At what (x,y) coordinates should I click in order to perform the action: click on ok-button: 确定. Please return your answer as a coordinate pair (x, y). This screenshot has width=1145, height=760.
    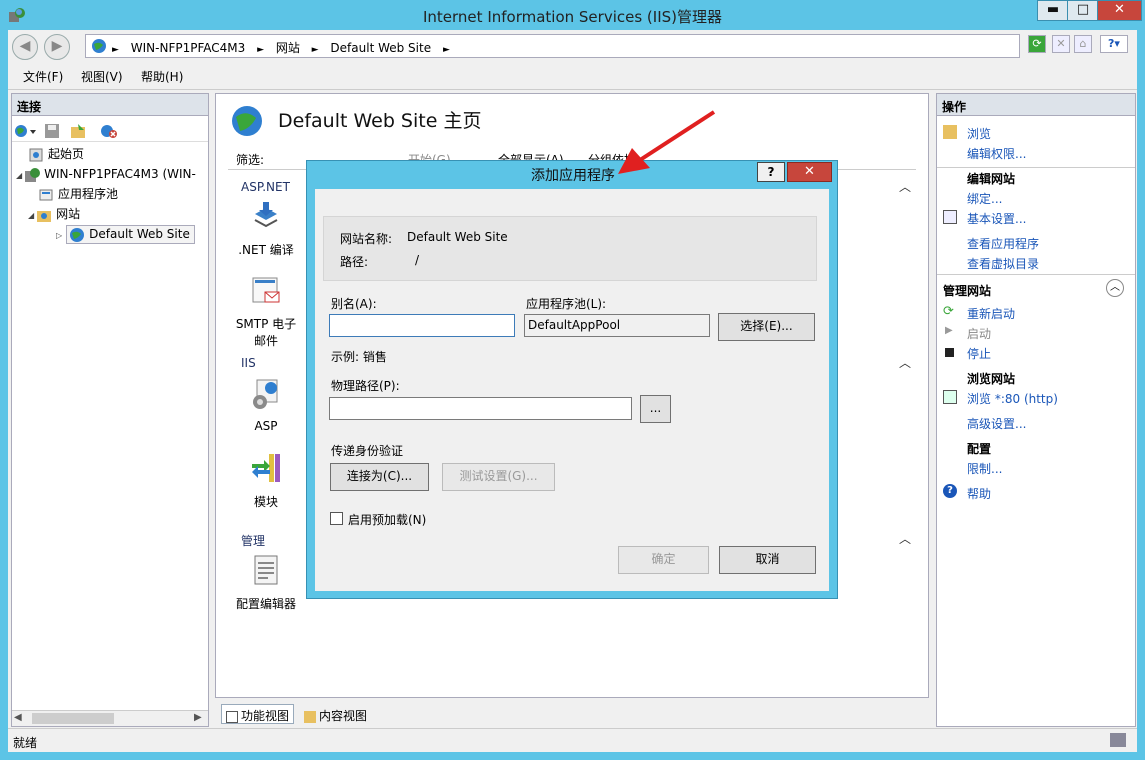
    Looking at the image, I should click on (663, 560).